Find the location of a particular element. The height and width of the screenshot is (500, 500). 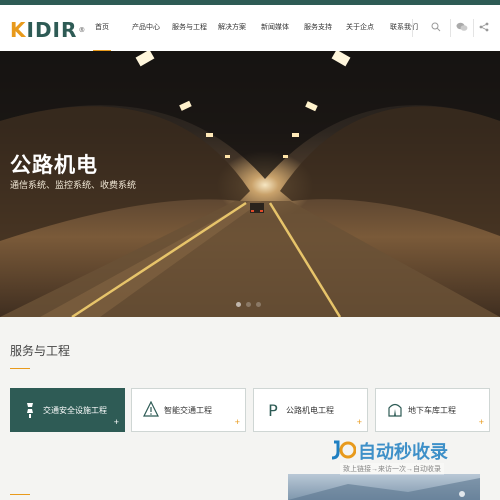

watermark-title: 自动秒收录 is located at coordinates (403, 452).